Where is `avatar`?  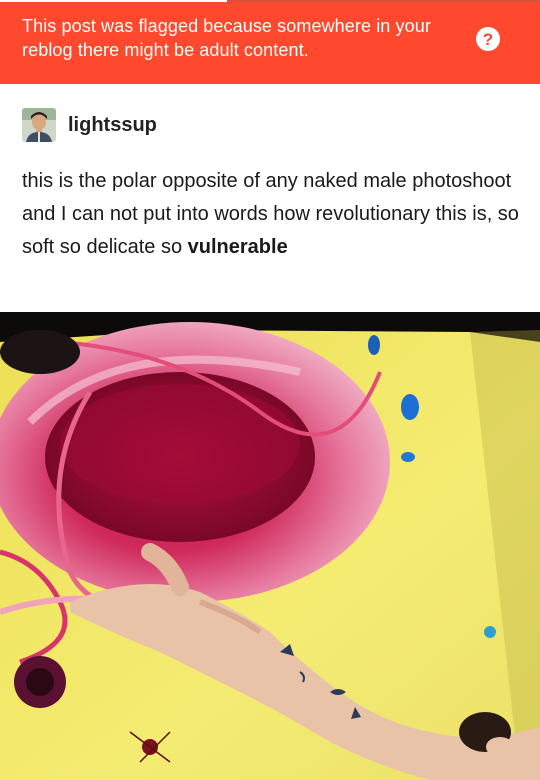
avatar is located at coordinates (39, 125).